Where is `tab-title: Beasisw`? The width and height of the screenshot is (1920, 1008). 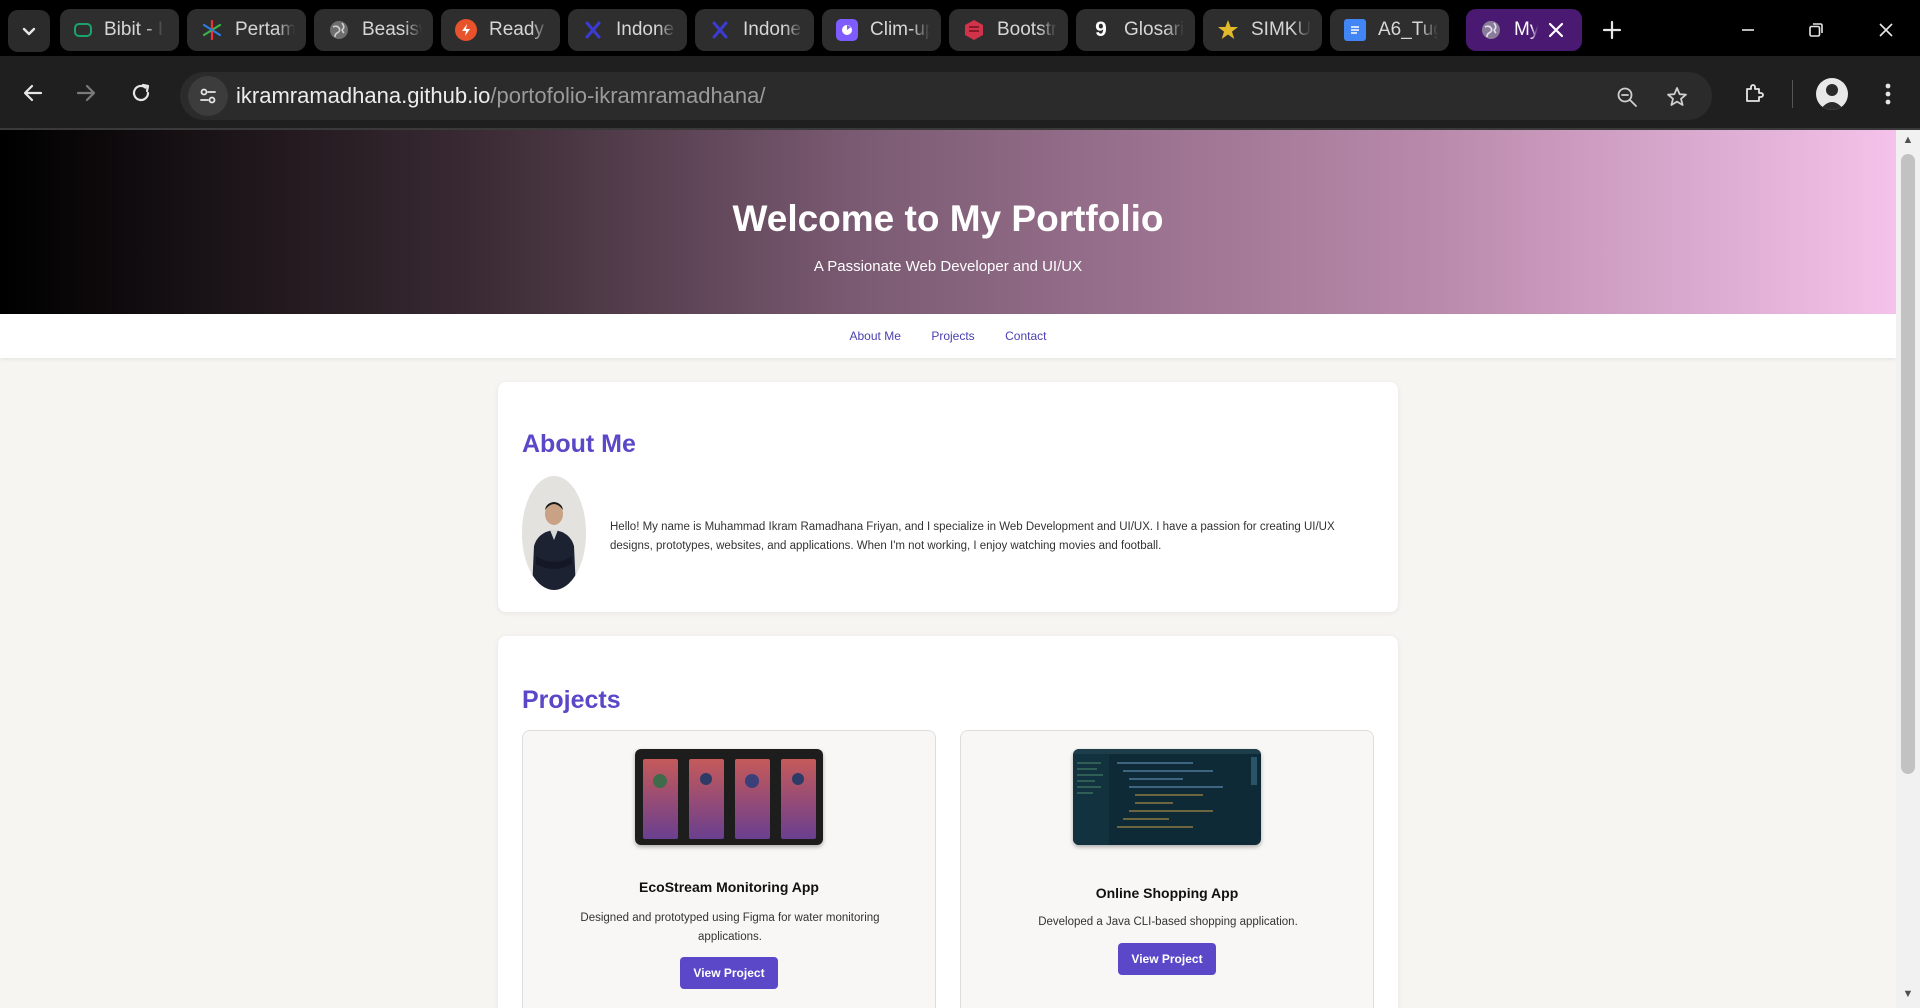
tab-title: Beasisw is located at coordinates (392, 29).